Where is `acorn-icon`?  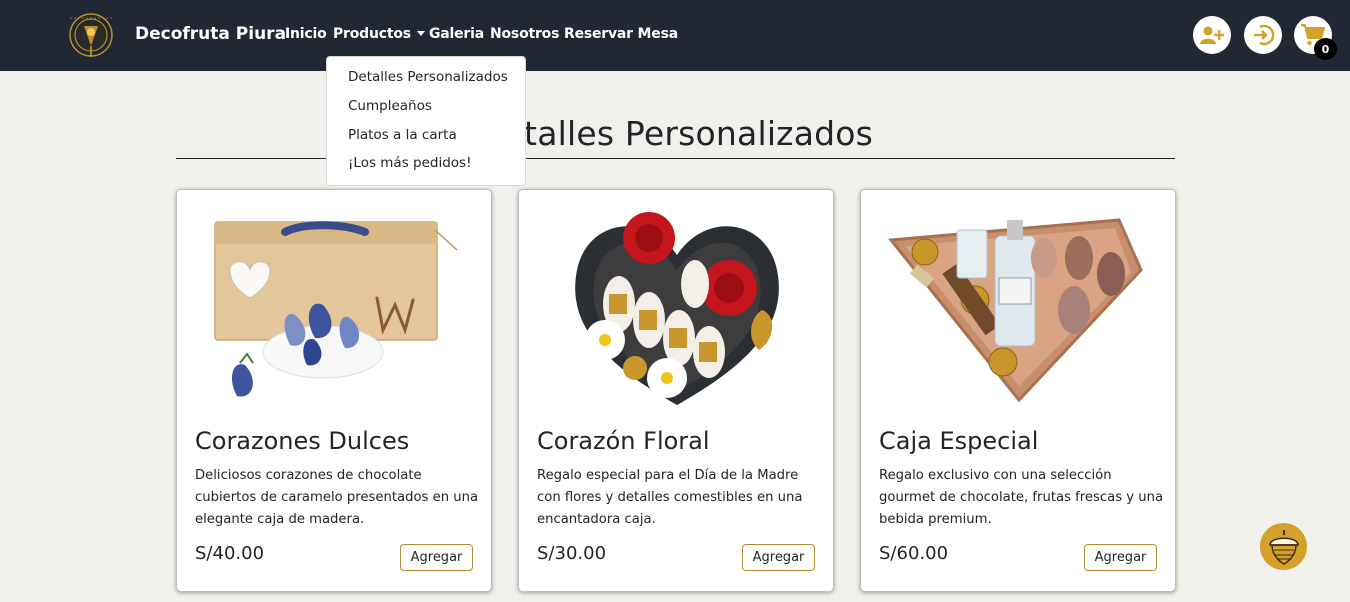
acorn-icon is located at coordinates (1283, 547).